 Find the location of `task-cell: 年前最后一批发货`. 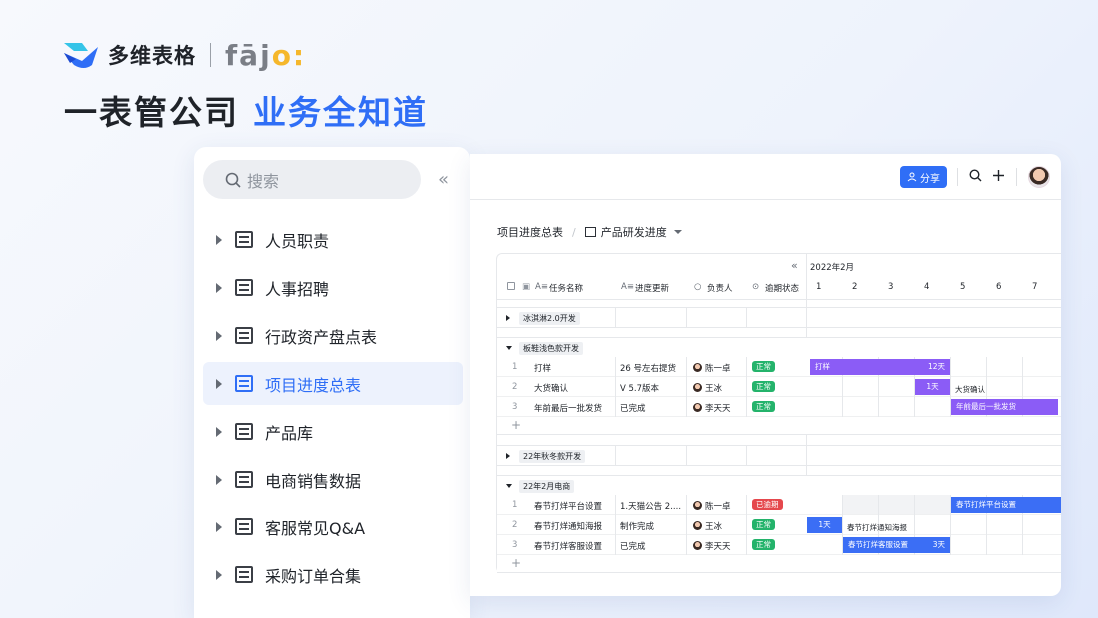

task-cell: 年前最后一批发货 is located at coordinates (568, 408).